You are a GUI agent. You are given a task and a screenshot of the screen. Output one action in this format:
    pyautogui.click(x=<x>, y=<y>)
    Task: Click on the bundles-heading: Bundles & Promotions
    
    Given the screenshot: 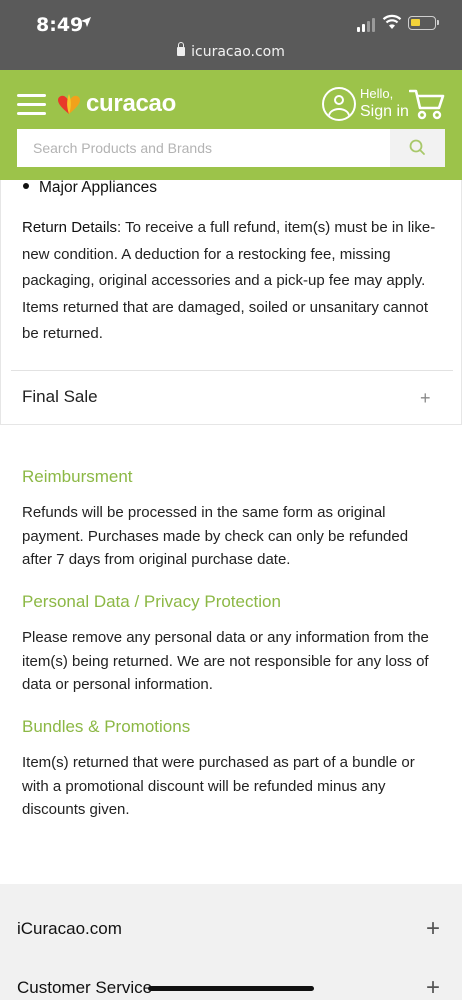 What is the action you would take?
    pyautogui.click(x=106, y=726)
    